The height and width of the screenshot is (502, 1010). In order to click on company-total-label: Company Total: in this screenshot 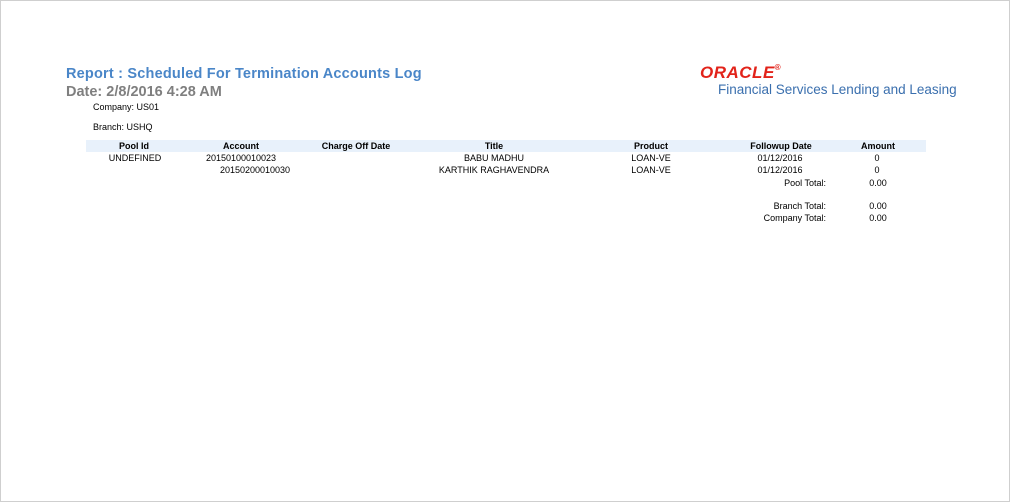, I will do `click(794, 218)`.